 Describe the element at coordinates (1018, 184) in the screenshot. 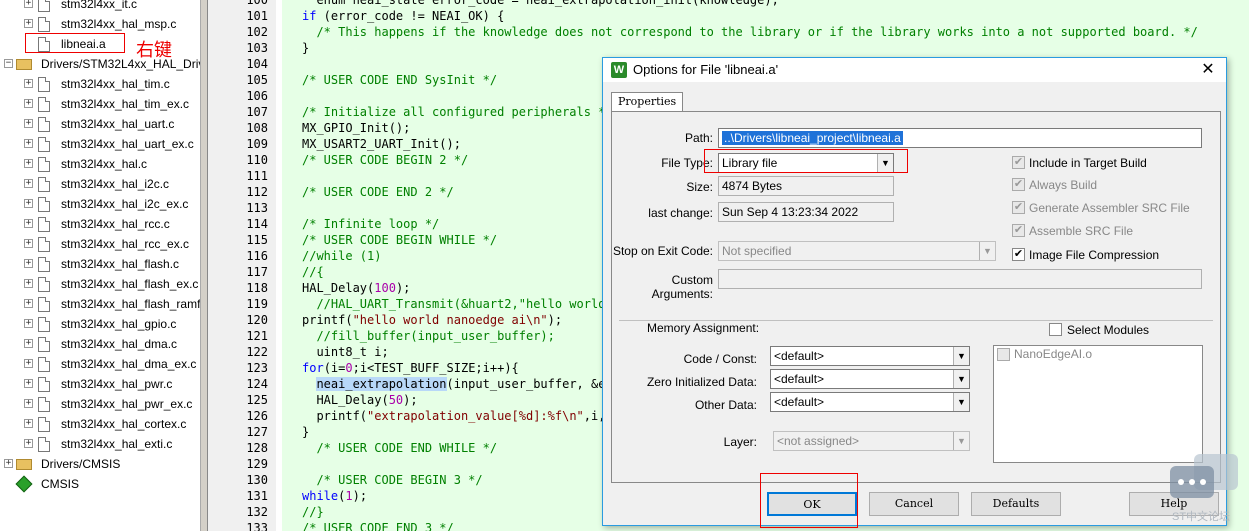

I see `always-build-checkbox: ✔` at that location.